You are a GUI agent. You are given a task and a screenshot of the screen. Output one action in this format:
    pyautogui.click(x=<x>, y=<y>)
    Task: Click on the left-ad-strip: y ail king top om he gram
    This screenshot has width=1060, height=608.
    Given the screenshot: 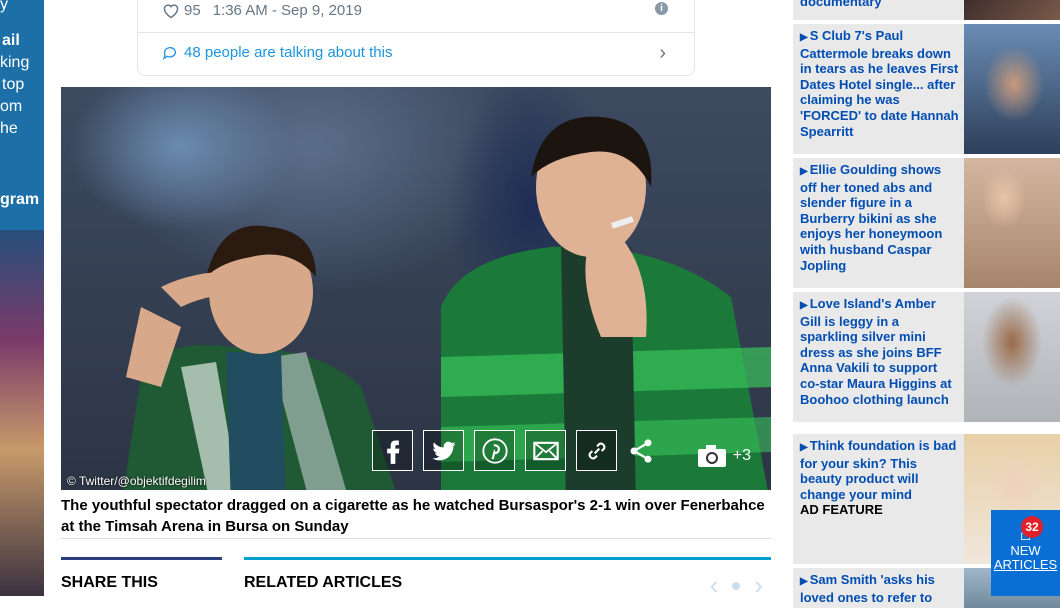 What is the action you would take?
    pyautogui.click(x=22, y=298)
    